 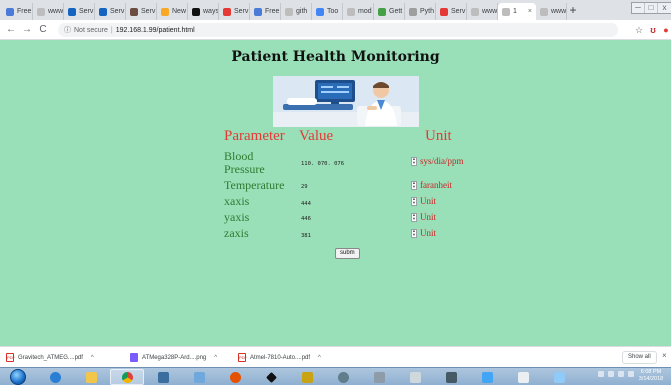 What do you see at coordinates (651, 376) in the screenshot?
I see `clock: 6:08 PM 3/14/2018` at bounding box center [651, 376].